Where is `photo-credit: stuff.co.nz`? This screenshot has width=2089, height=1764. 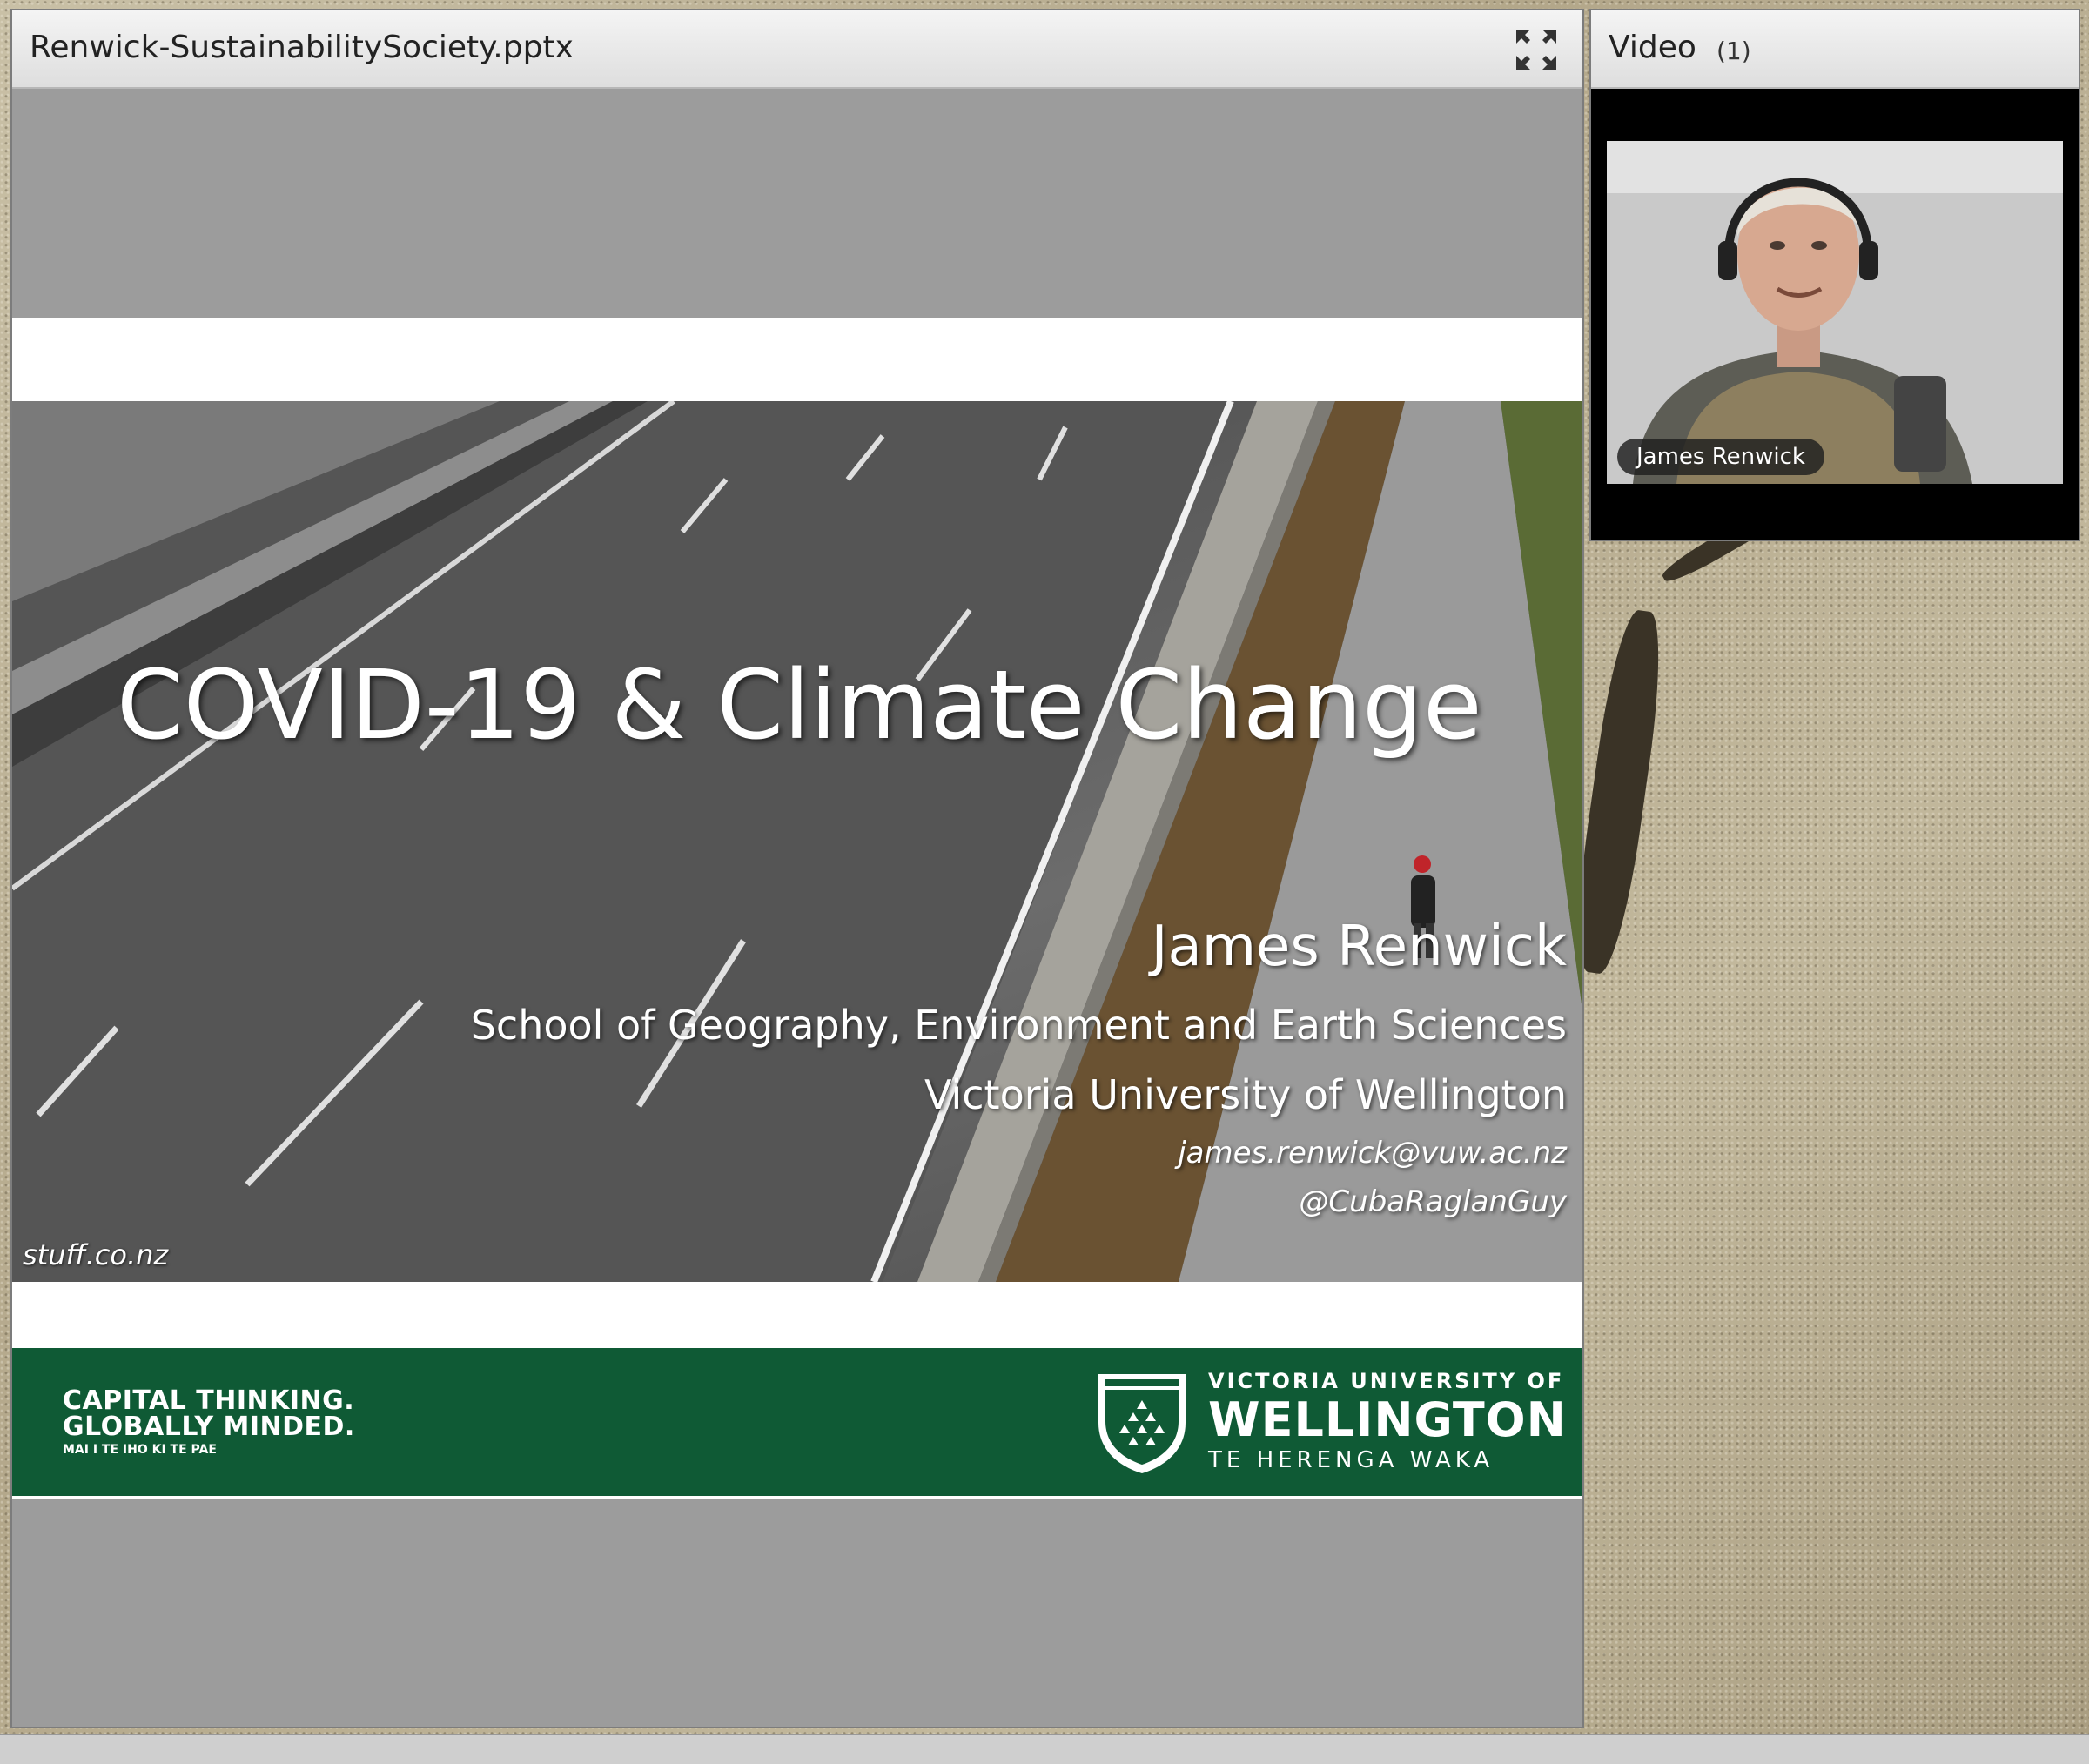
photo-credit: stuff.co.nz is located at coordinates (96, 1254).